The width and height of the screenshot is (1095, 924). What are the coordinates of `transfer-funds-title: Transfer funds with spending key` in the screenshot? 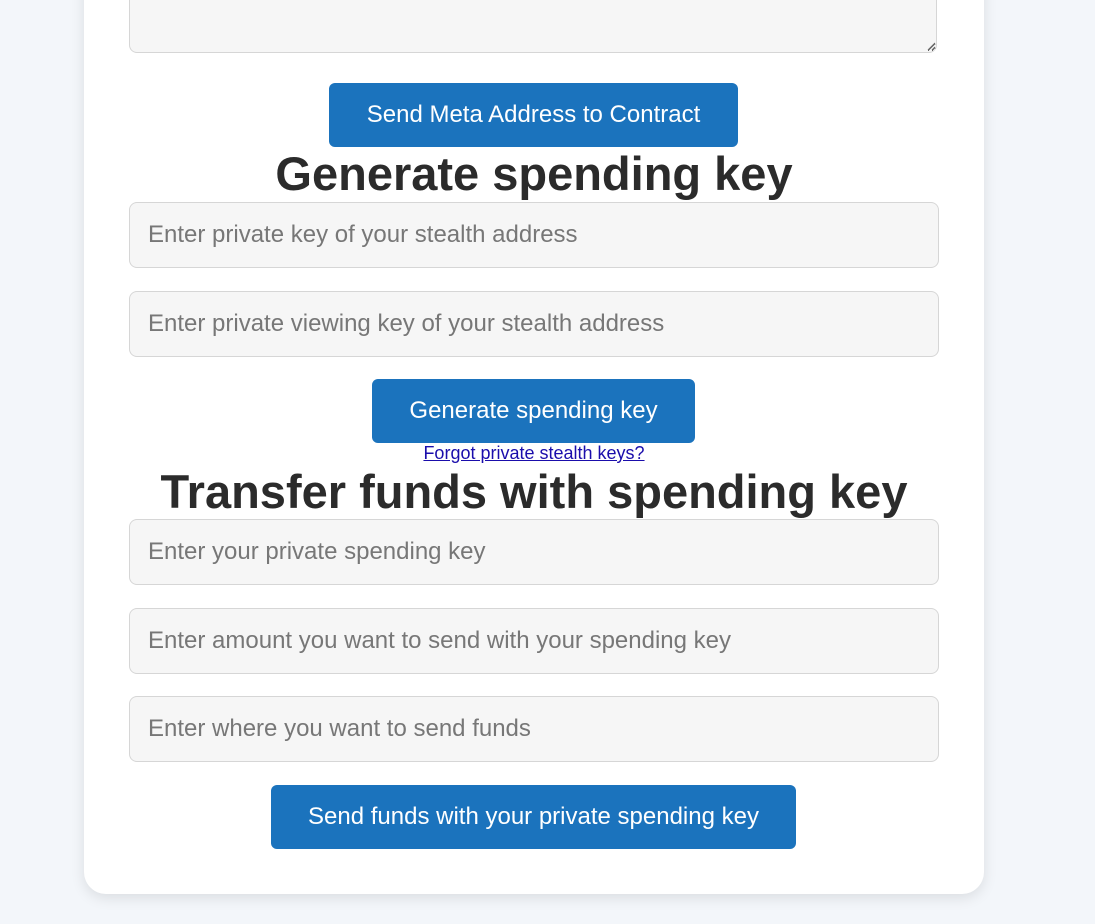 It's located at (534, 491).